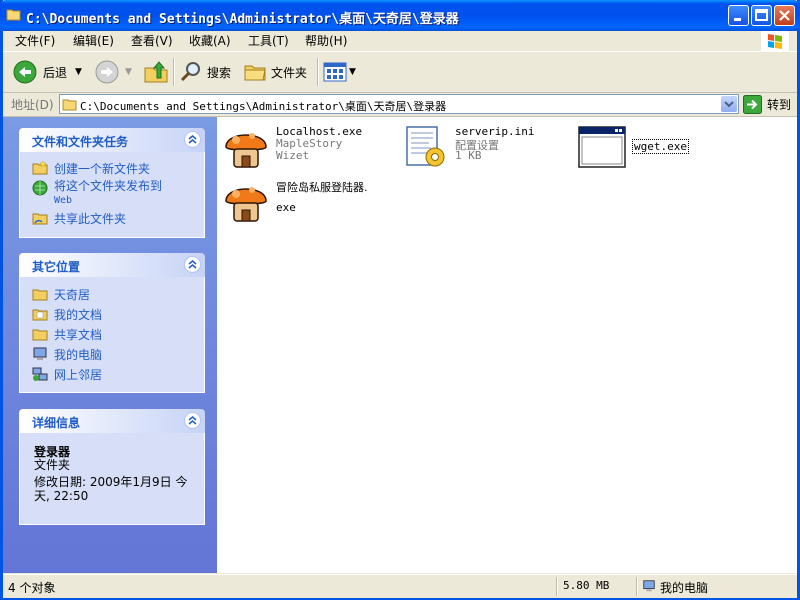  I want to click on address-dropdown-button, so click(729, 104).